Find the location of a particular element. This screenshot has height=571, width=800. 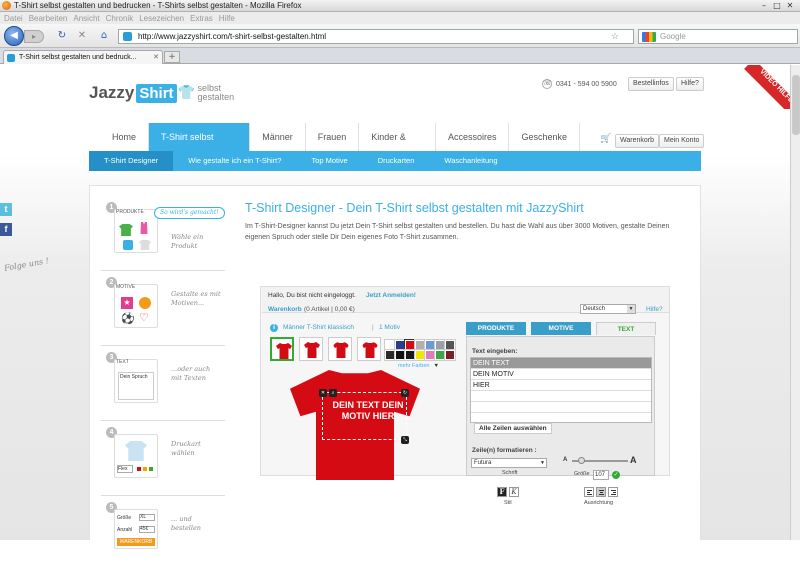

mein-konto-button: Mein Konto is located at coordinates (682, 141).